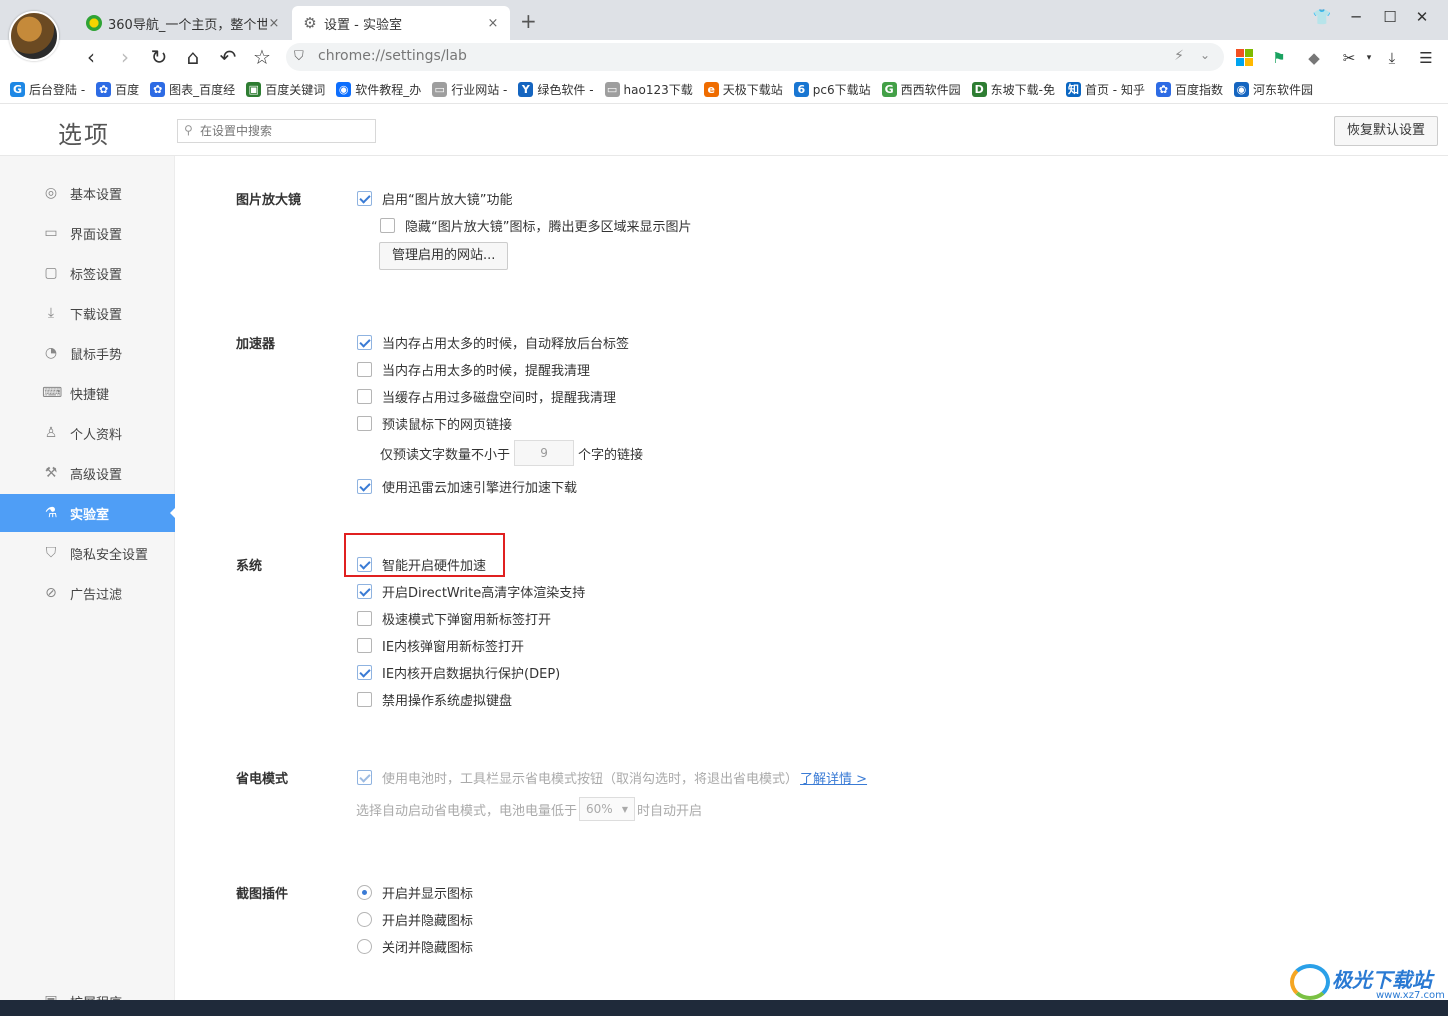  What do you see at coordinates (1322, 17) in the screenshot?
I see `skin-icon: 👕` at bounding box center [1322, 17].